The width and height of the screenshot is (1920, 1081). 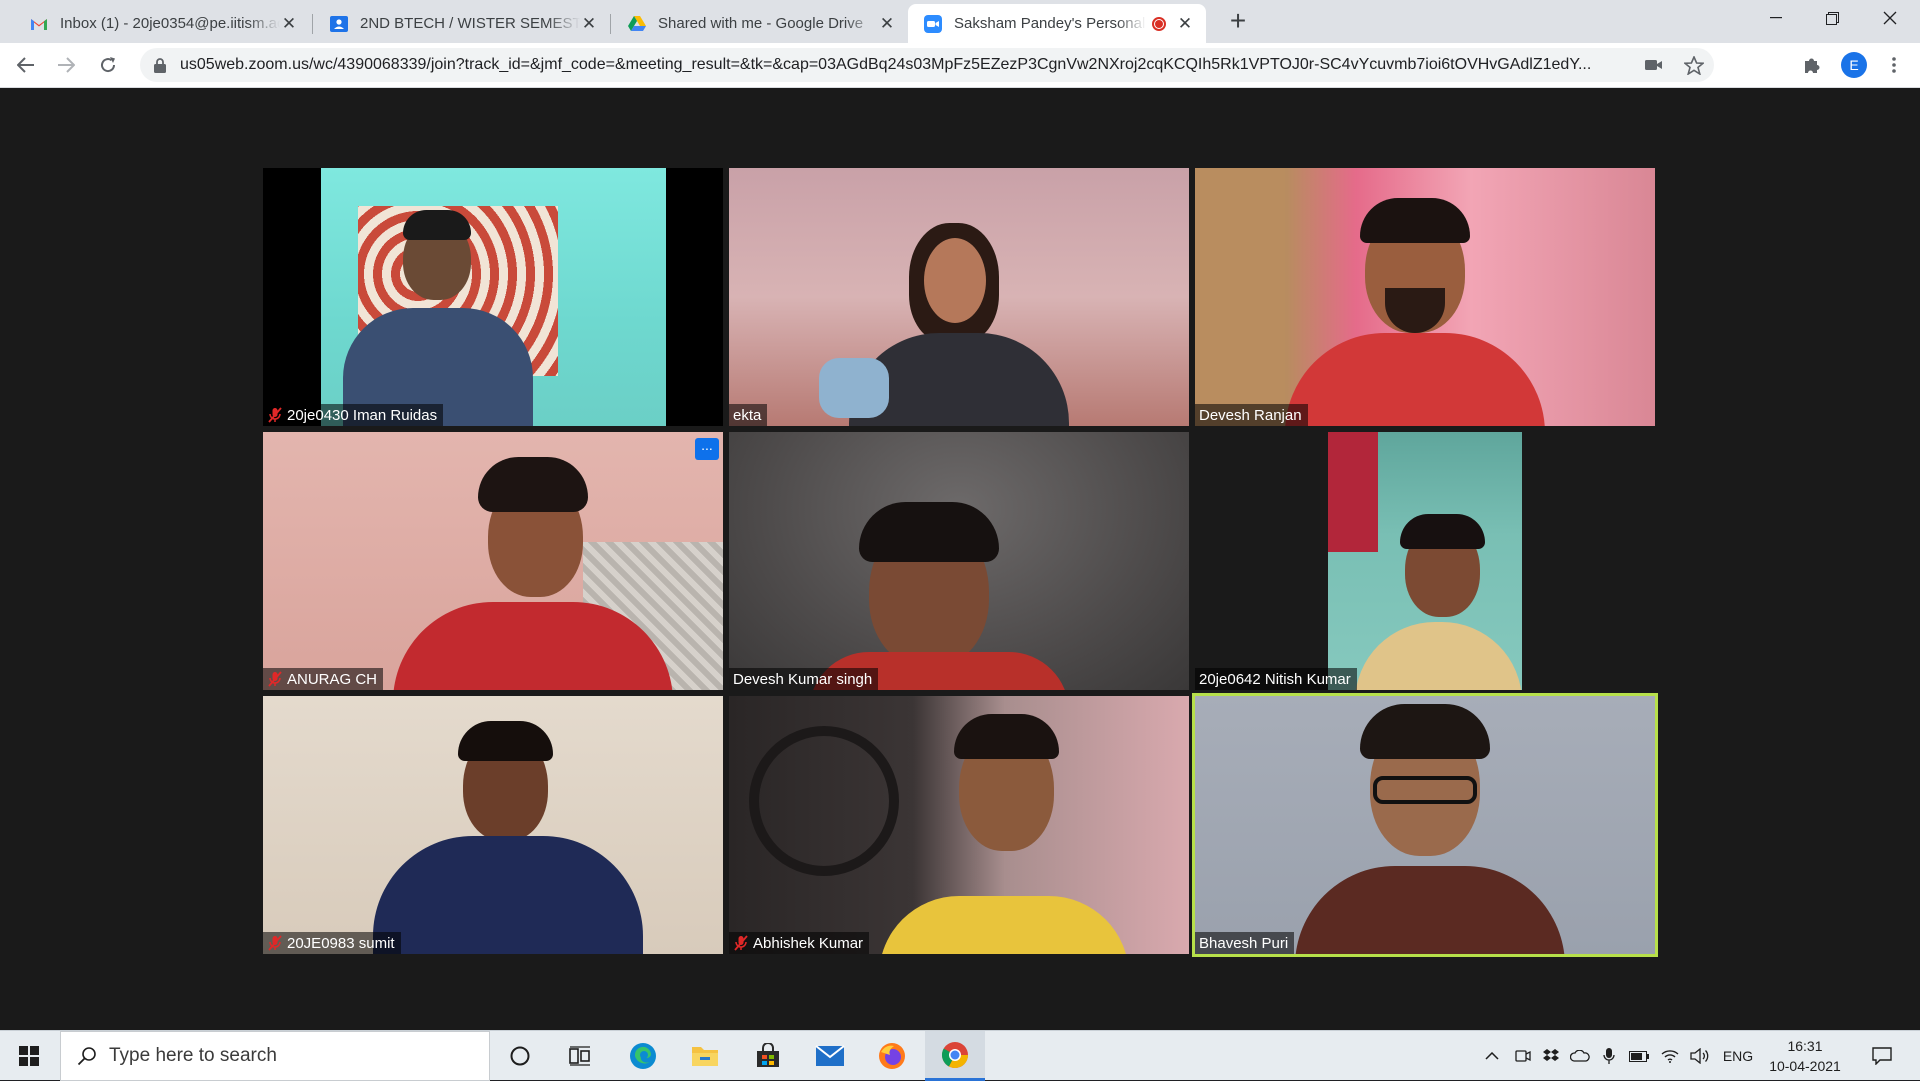 I want to click on back-icon, so click(x=26, y=65).